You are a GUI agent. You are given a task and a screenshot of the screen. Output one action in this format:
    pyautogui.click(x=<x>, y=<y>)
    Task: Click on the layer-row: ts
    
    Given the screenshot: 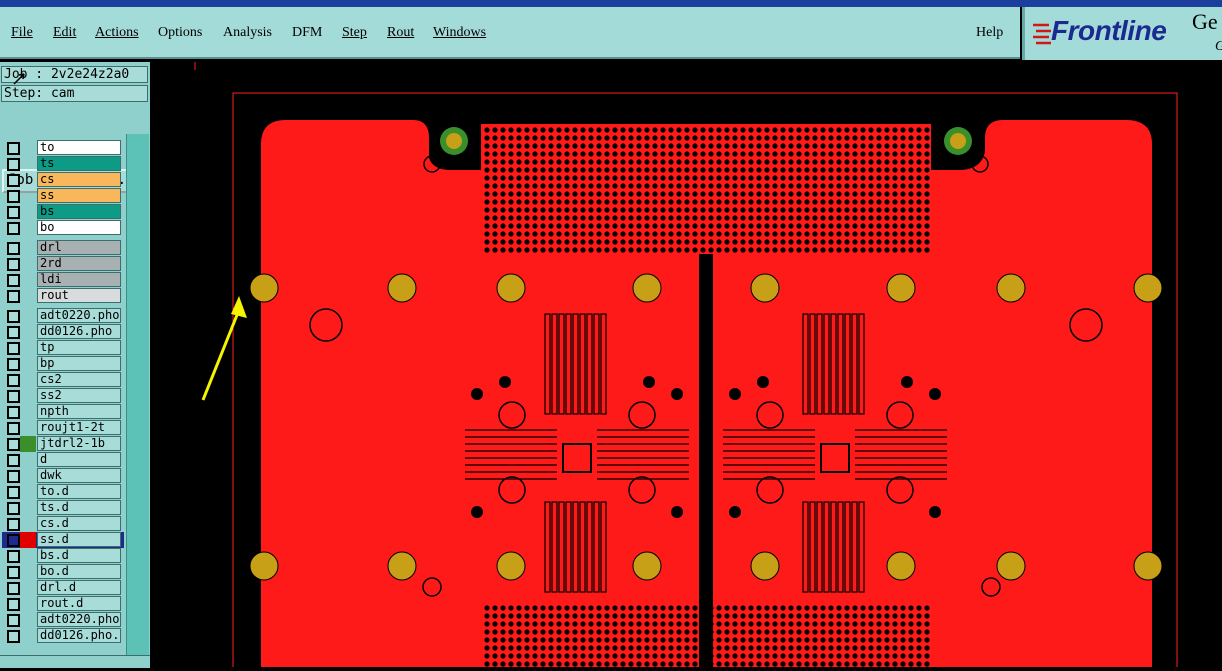 What is the action you would take?
    pyautogui.click(x=63, y=164)
    